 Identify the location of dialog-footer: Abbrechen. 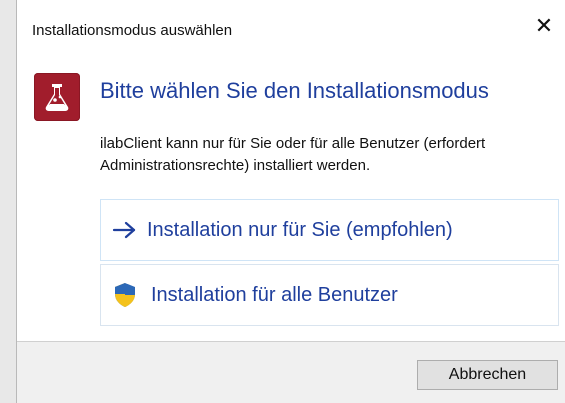
(291, 372).